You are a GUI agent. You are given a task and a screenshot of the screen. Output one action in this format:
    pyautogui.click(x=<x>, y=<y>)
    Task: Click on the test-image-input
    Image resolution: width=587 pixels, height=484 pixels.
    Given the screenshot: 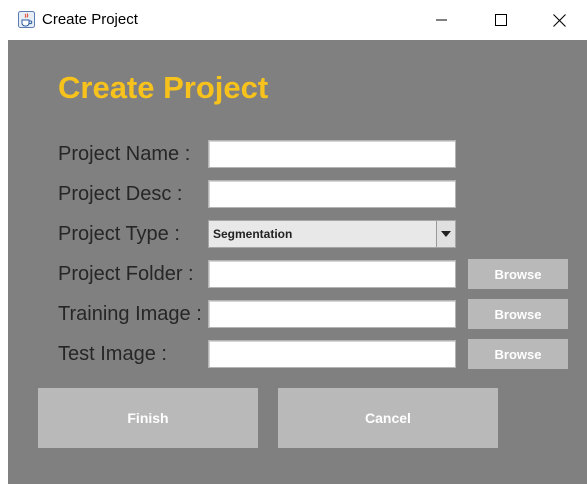 What is the action you would take?
    pyautogui.click(x=332, y=354)
    